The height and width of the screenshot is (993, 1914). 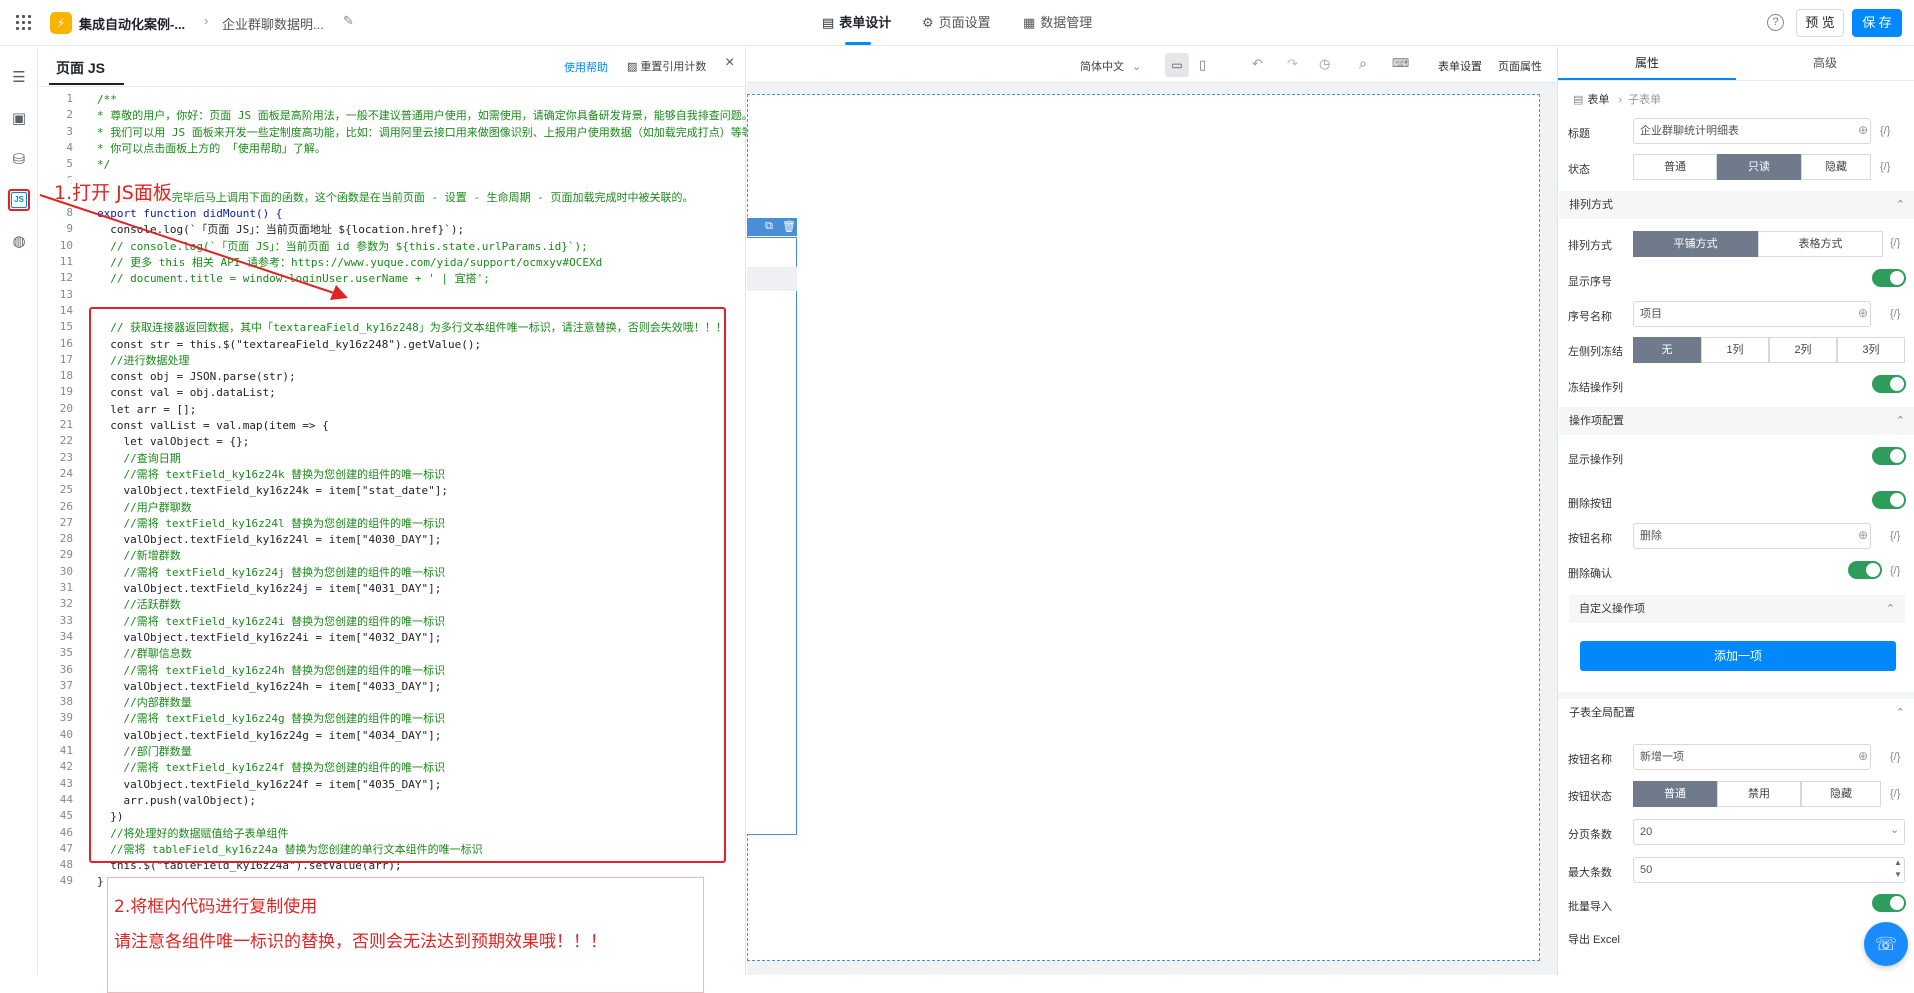 What do you see at coordinates (1057, 23) in the screenshot?
I see `tab-data-management: ▦ 数据管理` at bounding box center [1057, 23].